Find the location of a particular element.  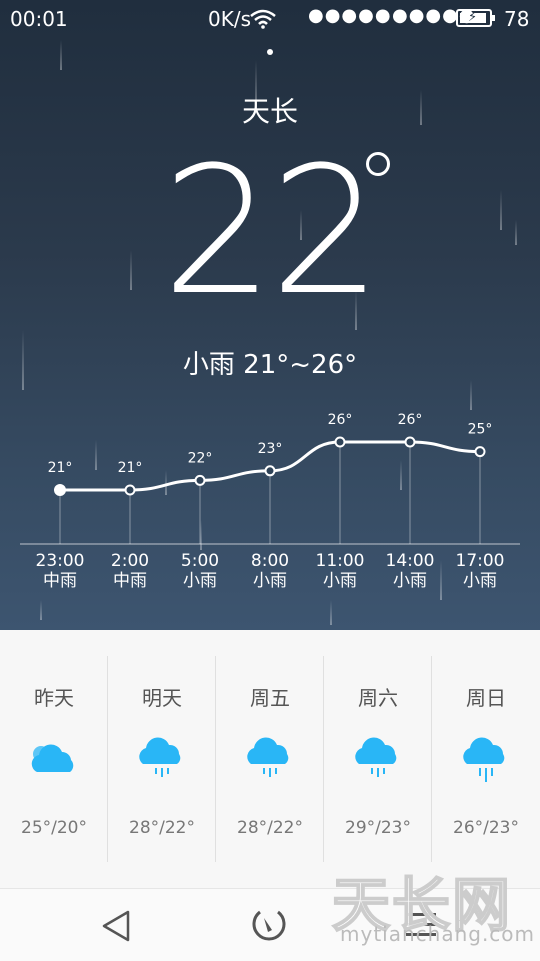

hour-time-label: 2:00 is located at coordinates (130, 561).